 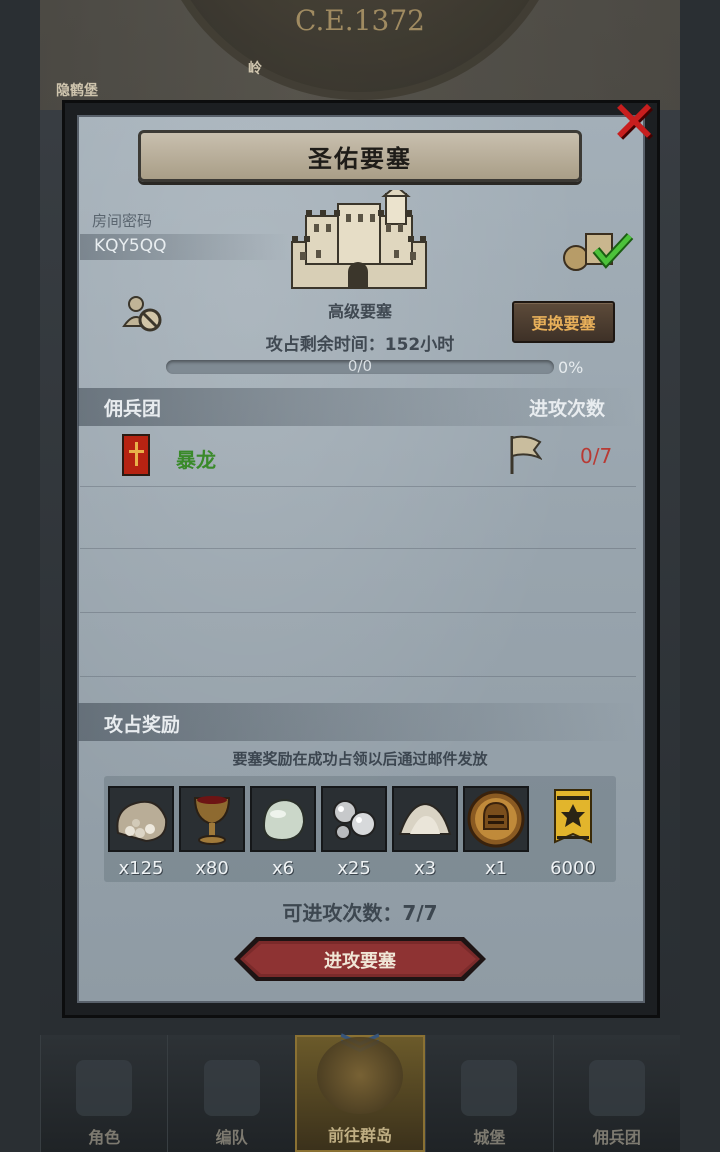 What do you see at coordinates (231, 1088) in the screenshot?
I see `troops-icon` at bounding box center [231, 1088].